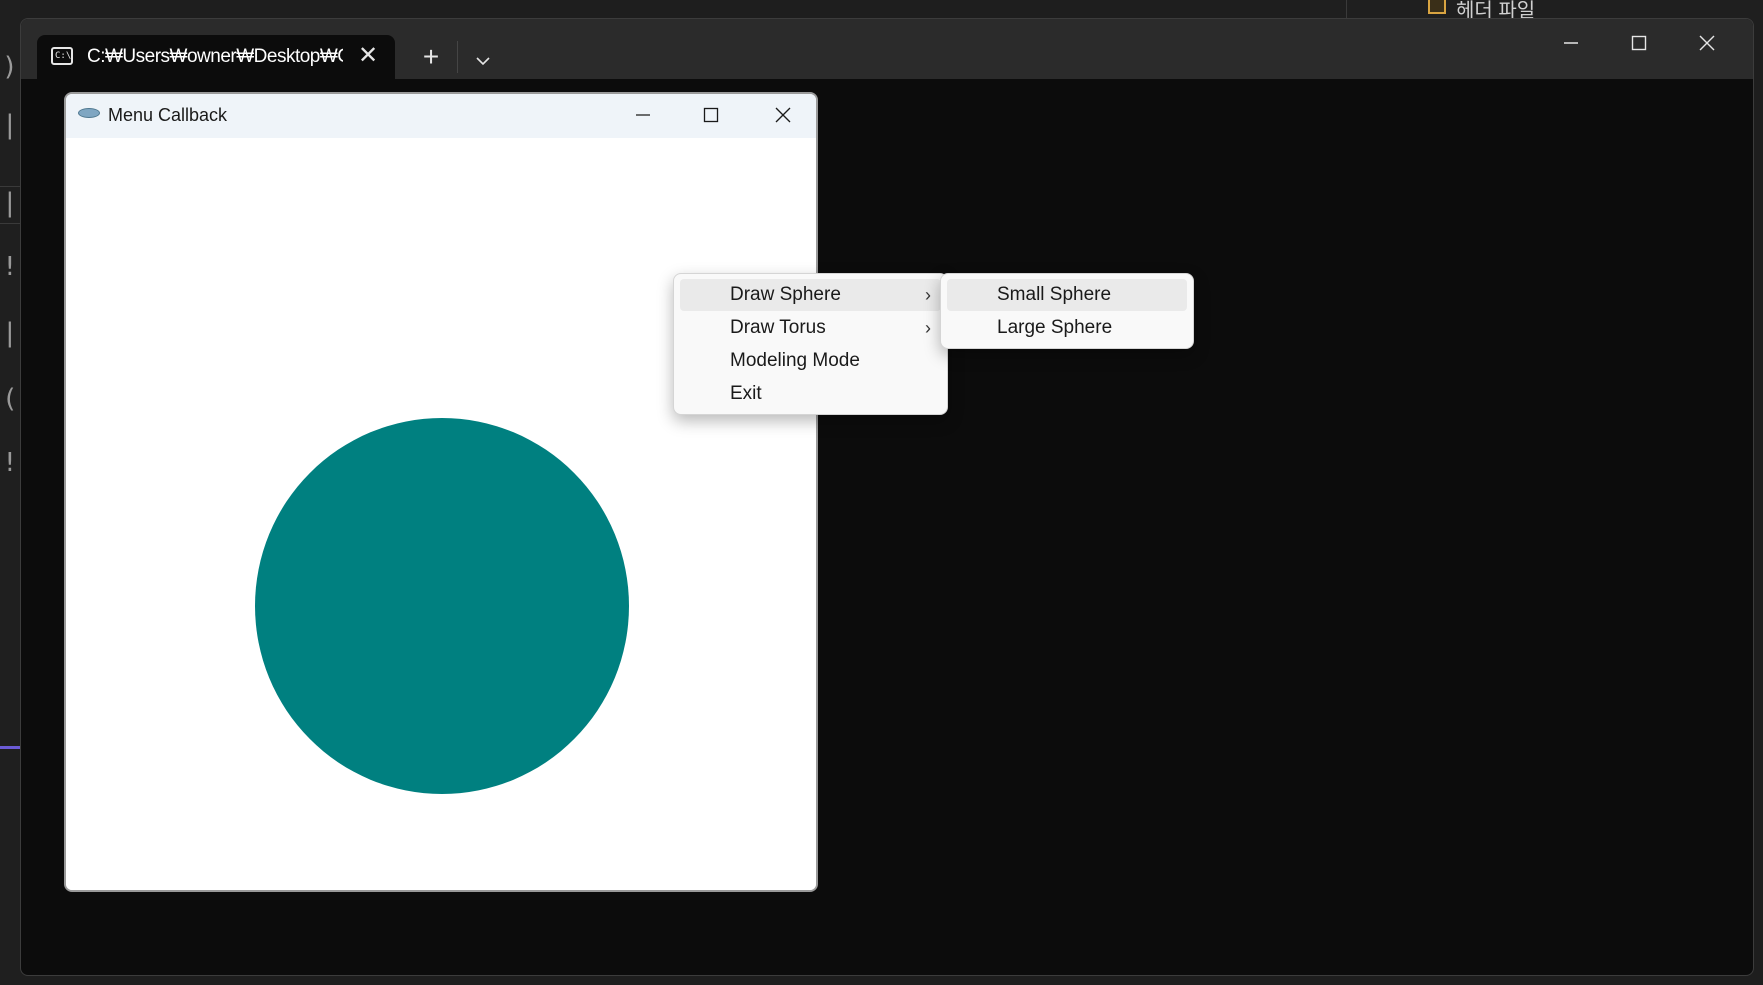 The width and height of the screenshot is (1763, 985). I want to click on glut-titlebar: Menu Callback, so click(441, 116).